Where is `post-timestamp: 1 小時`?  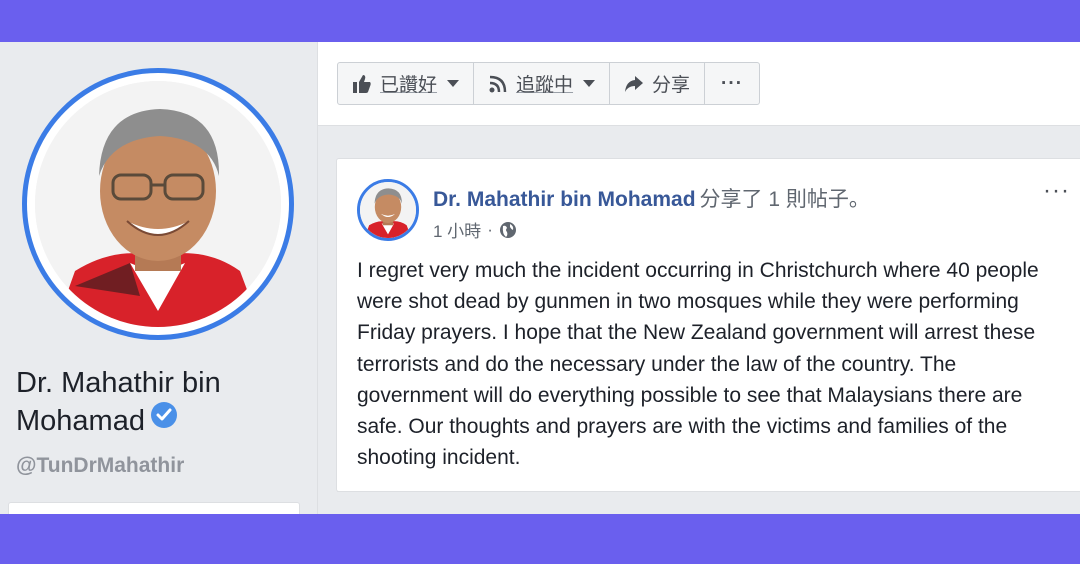
post-timestamp: 1 小時 is located at coordinates (457, 229).